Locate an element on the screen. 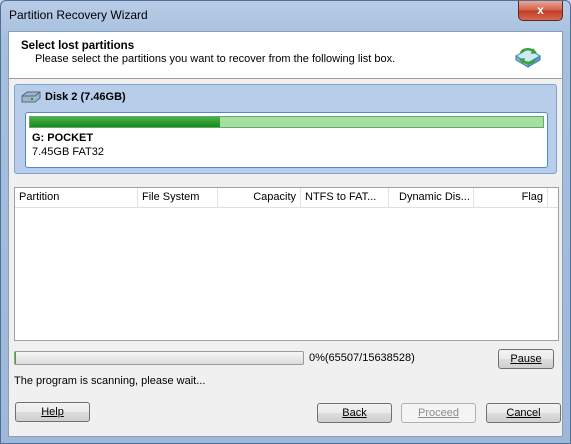  help-button: Help is located at coordinates (52, 412).